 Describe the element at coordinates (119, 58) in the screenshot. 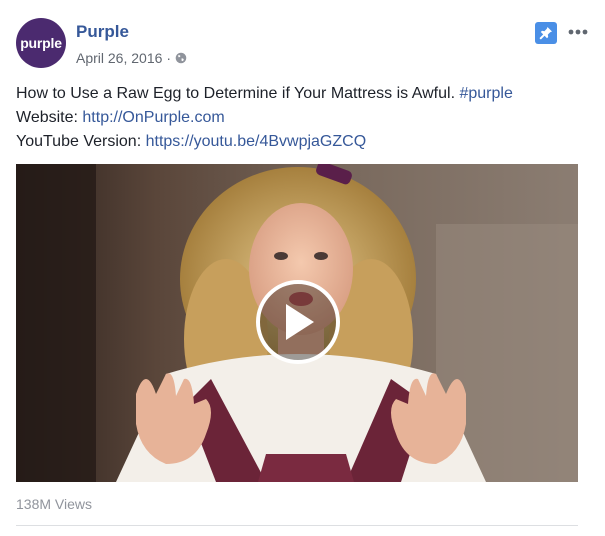

I see `post-date: April 26, 2016` at that location.